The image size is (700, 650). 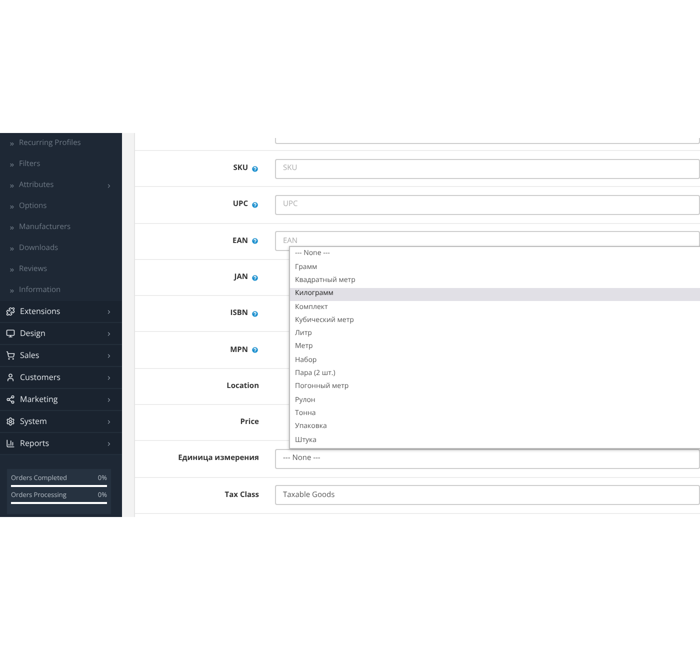 I want to click on bar-chart-icon, so click(x=10, y=443).